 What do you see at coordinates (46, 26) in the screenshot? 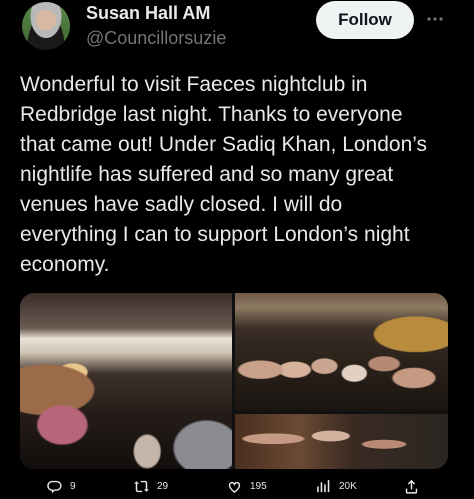
I see `avatar` at bounding box center [46, 26].